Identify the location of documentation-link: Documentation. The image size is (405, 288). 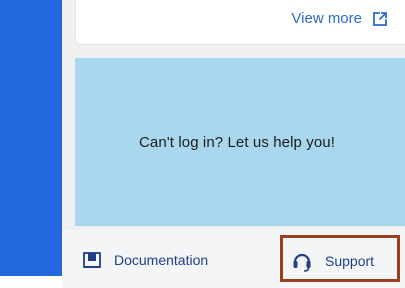
(145, 260).